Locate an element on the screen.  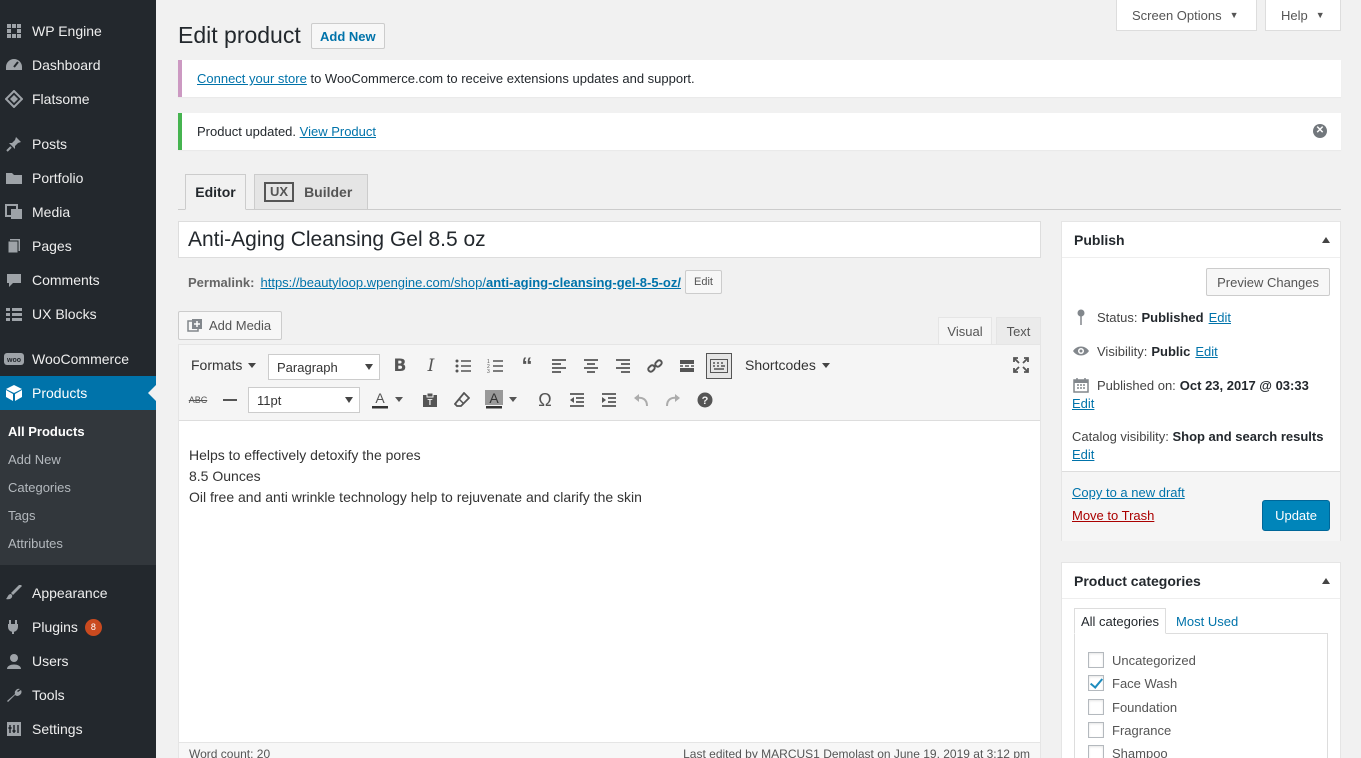
shortcodes-dropdown: Shortcodes is located at coordinates (787, 365).